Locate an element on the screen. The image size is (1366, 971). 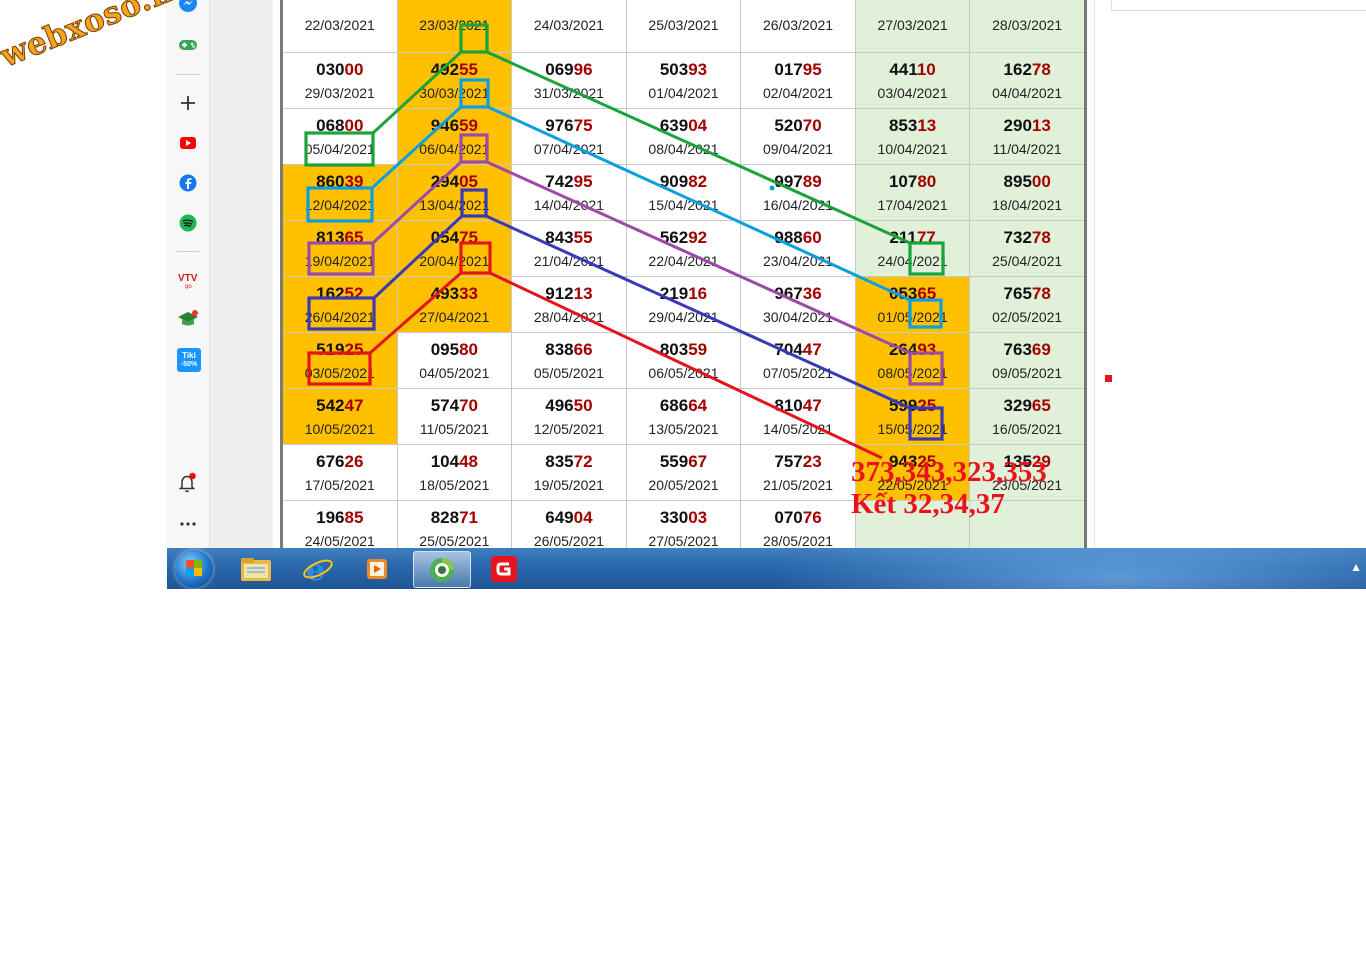
result-cell: 06800 05/04/2021 is located at coordinates (339, 136).